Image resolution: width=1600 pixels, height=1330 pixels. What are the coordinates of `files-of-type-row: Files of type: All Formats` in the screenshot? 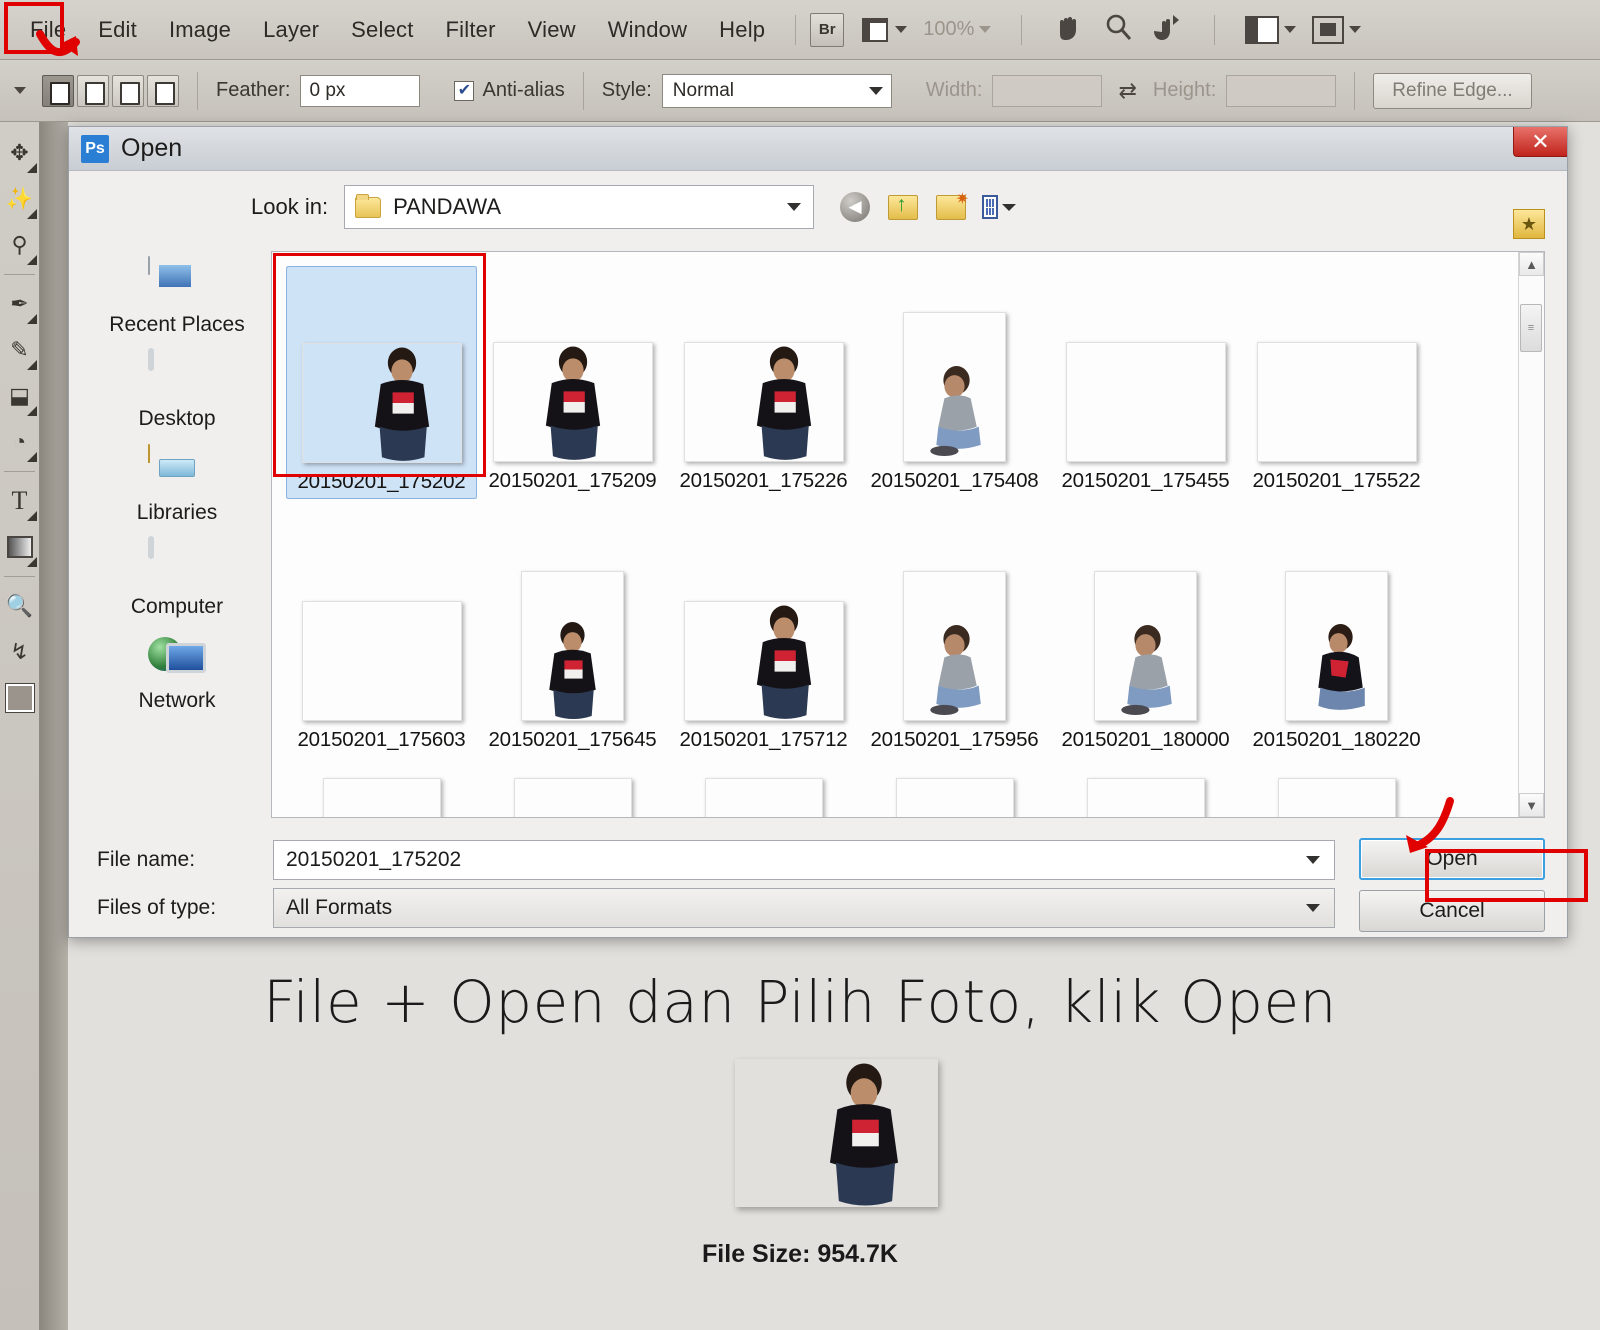 It's located at (716, 908).